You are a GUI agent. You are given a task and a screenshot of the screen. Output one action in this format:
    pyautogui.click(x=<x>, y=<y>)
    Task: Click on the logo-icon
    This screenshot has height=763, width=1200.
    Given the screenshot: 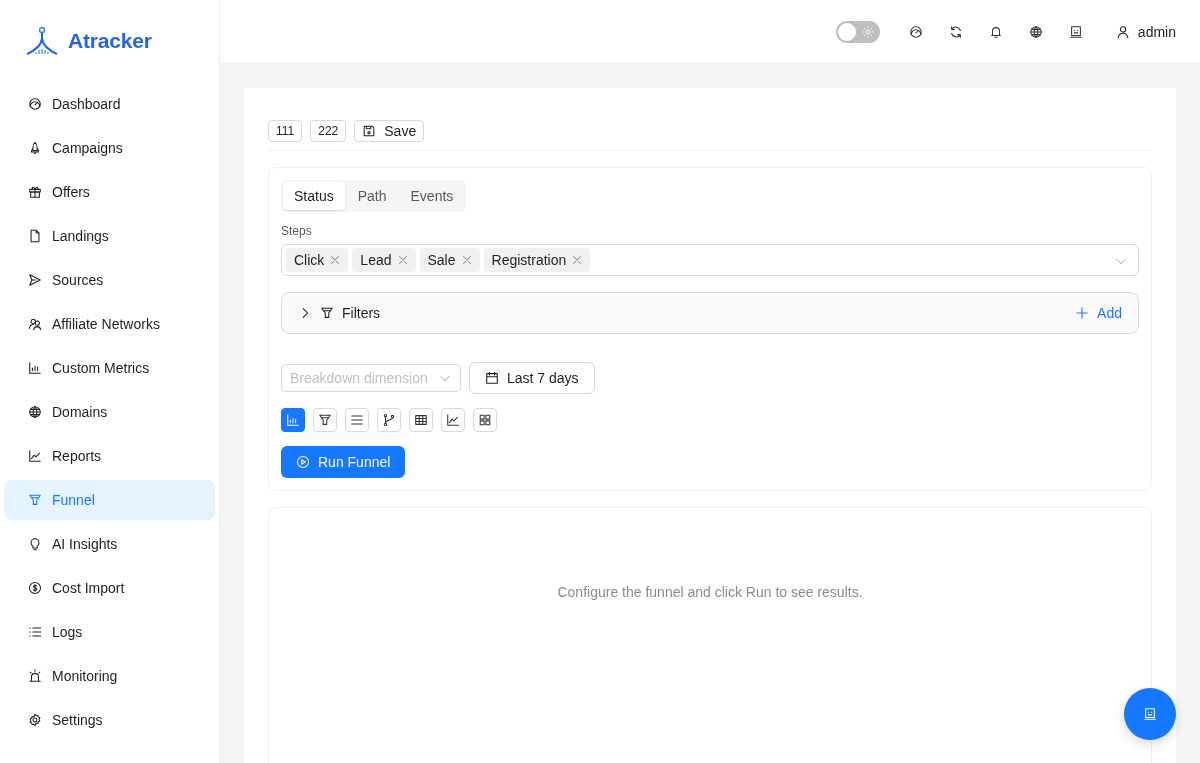 What is the action you would take?
    pyautogui.click(x=43, y=41)
    